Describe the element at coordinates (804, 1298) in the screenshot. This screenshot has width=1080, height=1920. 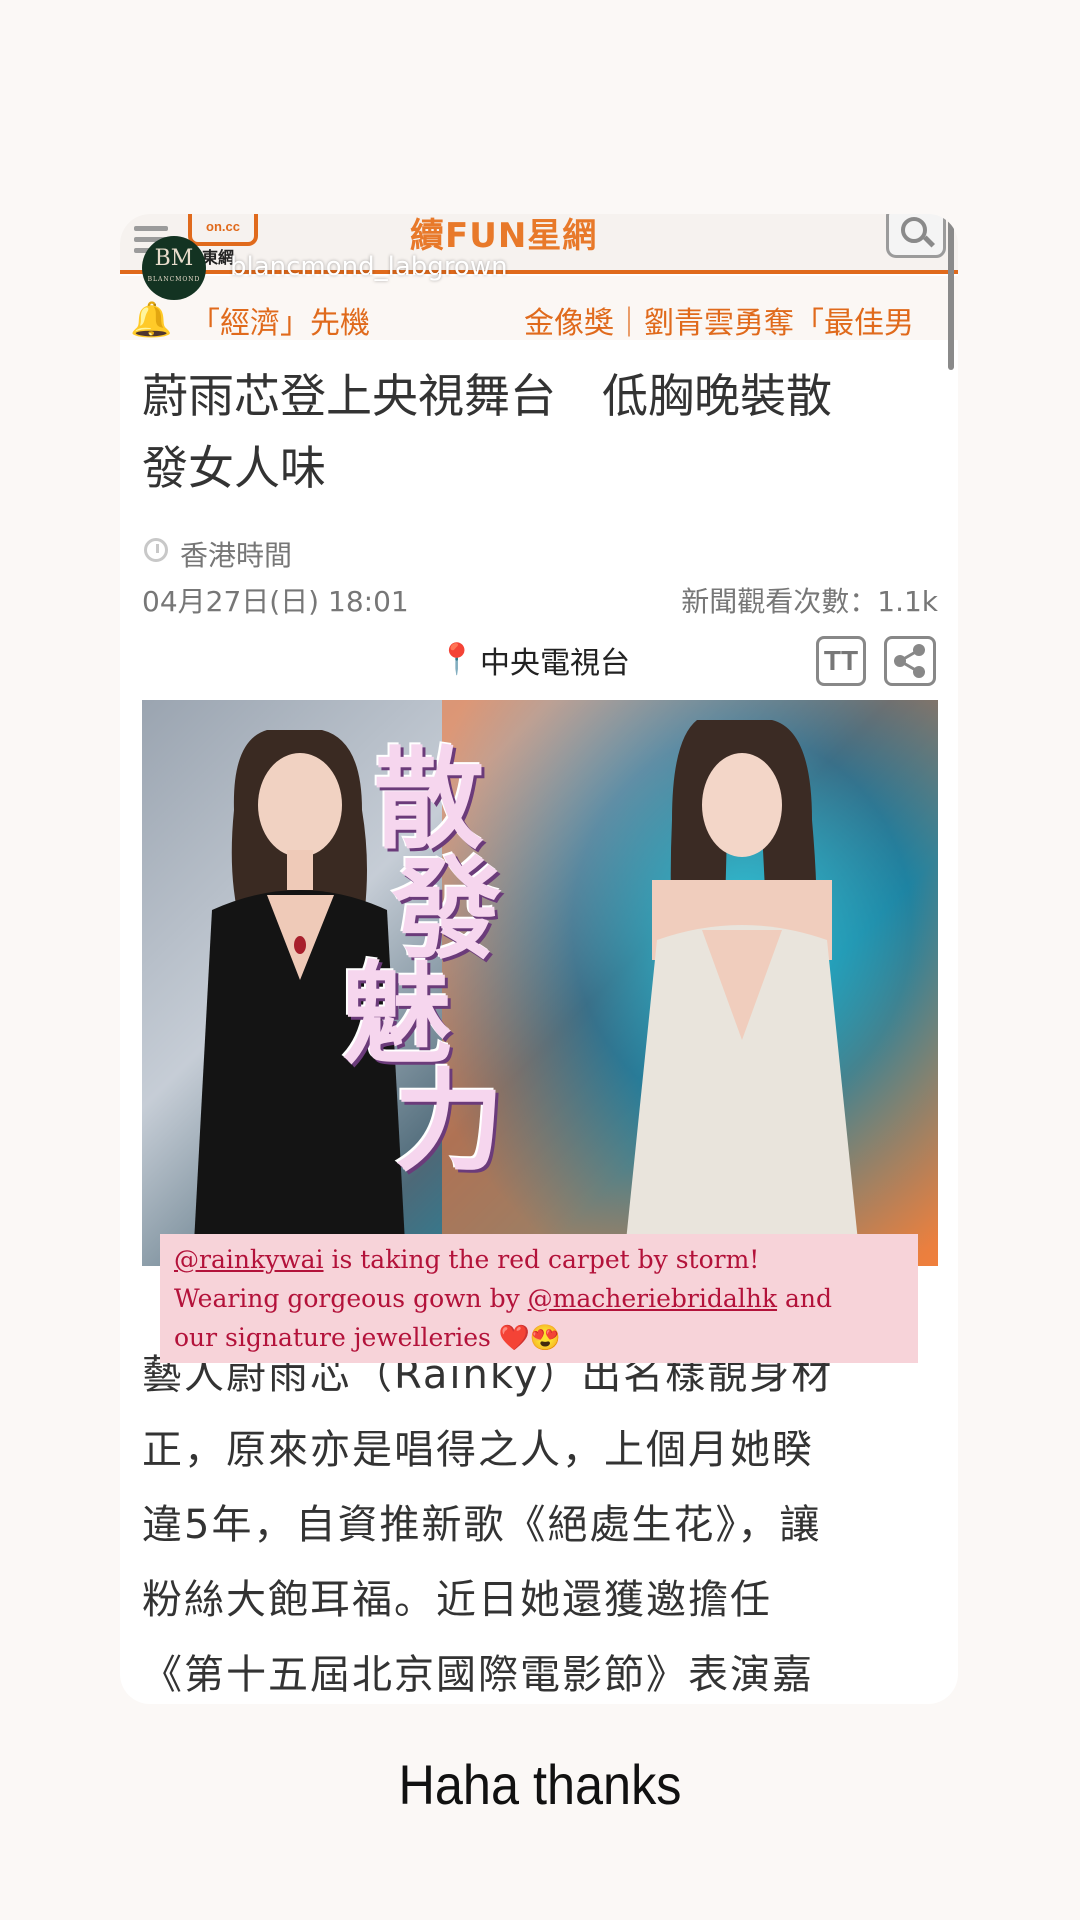
I see `caption-text: and` at that location.